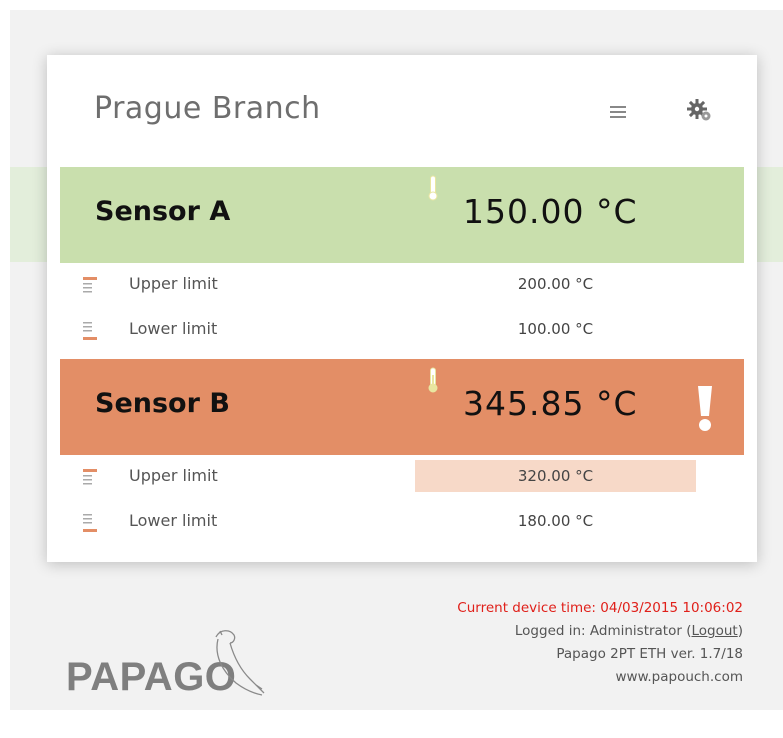 Image resolution: width=783 pixels, height=738 pixels. What do you see at coordinates (402, 215) in the screenshot?
I see `sensor-a-row: Sensor A 150.00 °C` at bounding box center [402, 215].